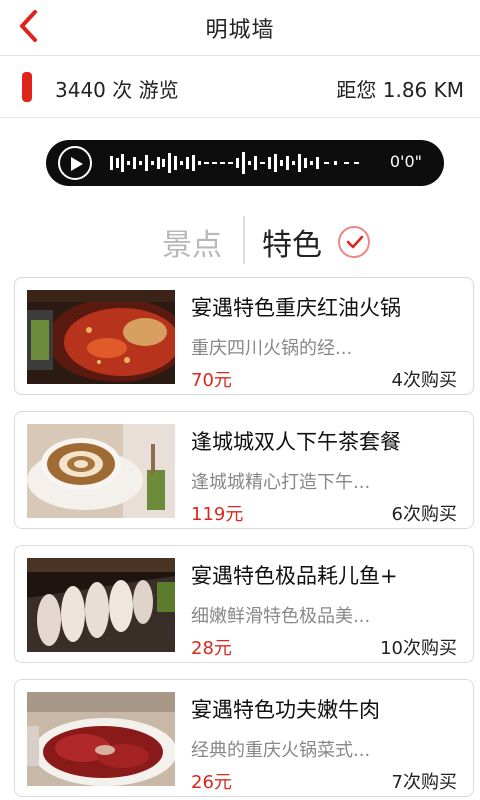 The height and width of the screenshot is (800, 480). Describe the element at coordinates (292, 242) in the screenshot. I see `tab-featured: 特色` at that location.